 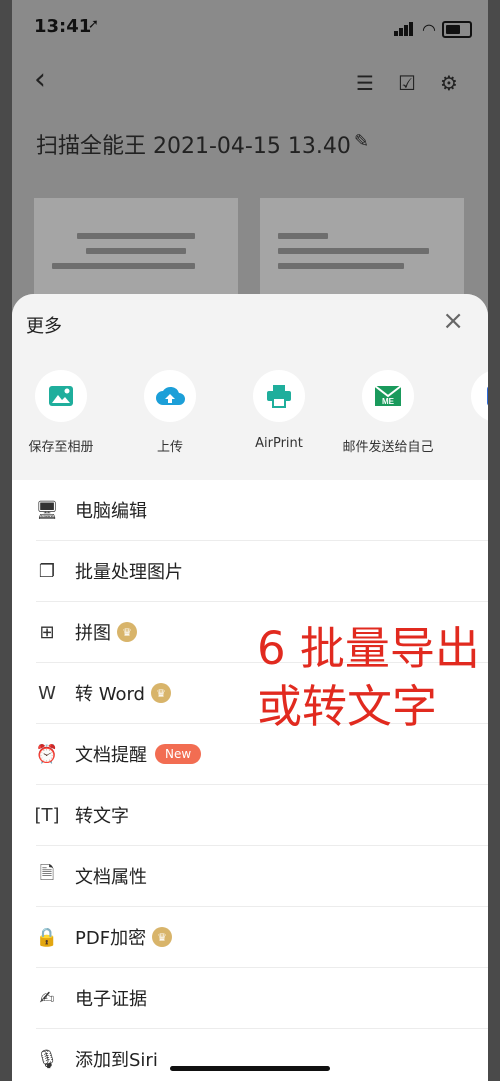 I want to click on printer-icon, so click(x=279, y=396).